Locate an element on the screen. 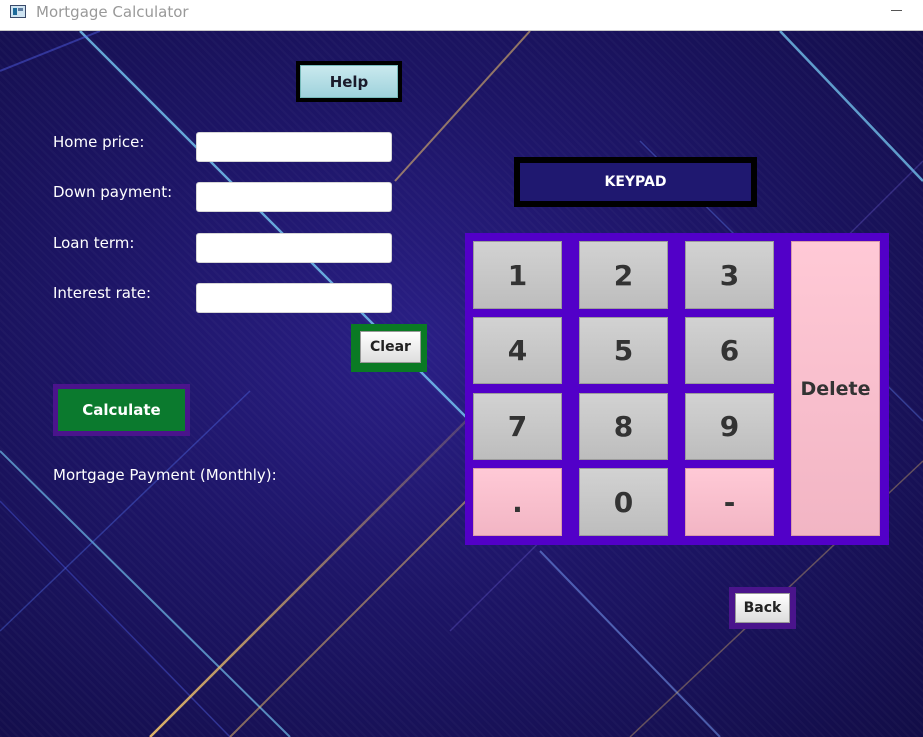 Image resolution: width=923 pixels, height=737 pixels. window-title-bar: Mortgage Calculator is located at coordinates (461, 15).